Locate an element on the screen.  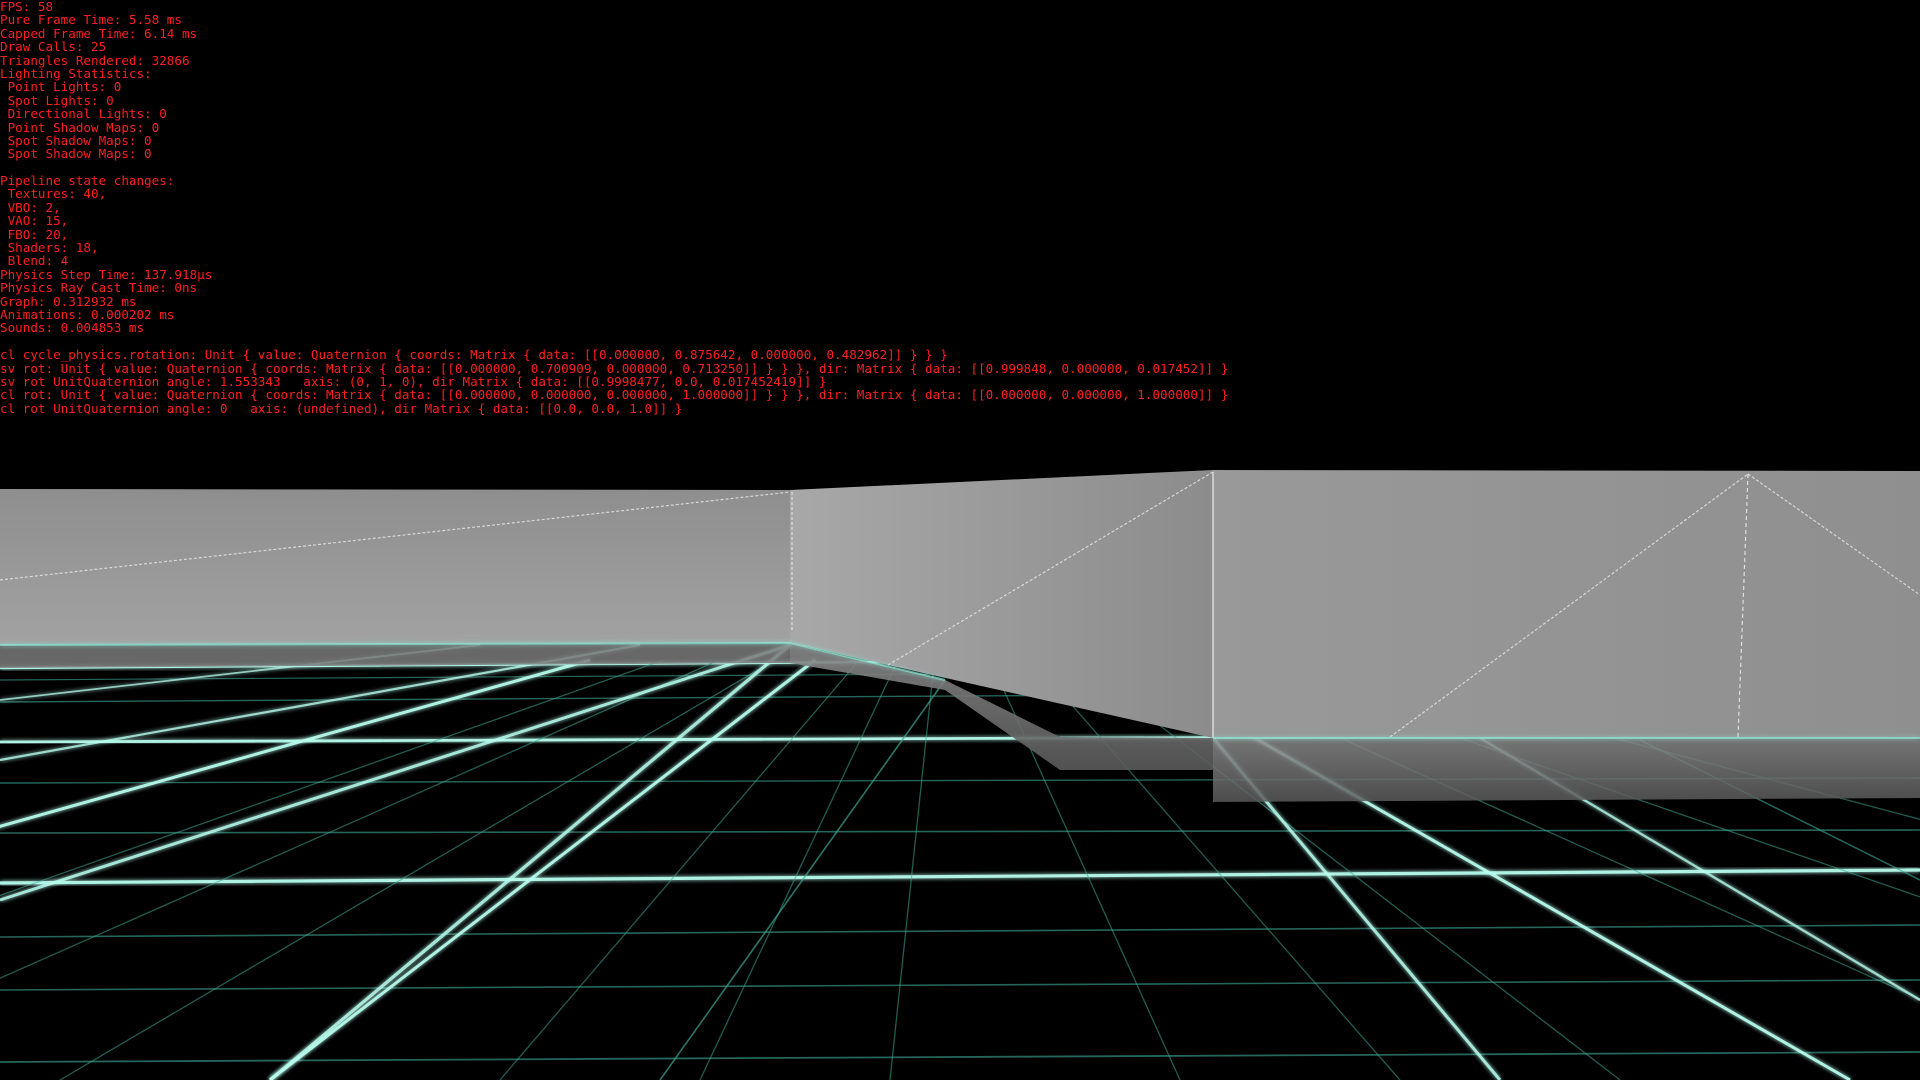
wall-right-segment is located at coordinates (1566, 604).